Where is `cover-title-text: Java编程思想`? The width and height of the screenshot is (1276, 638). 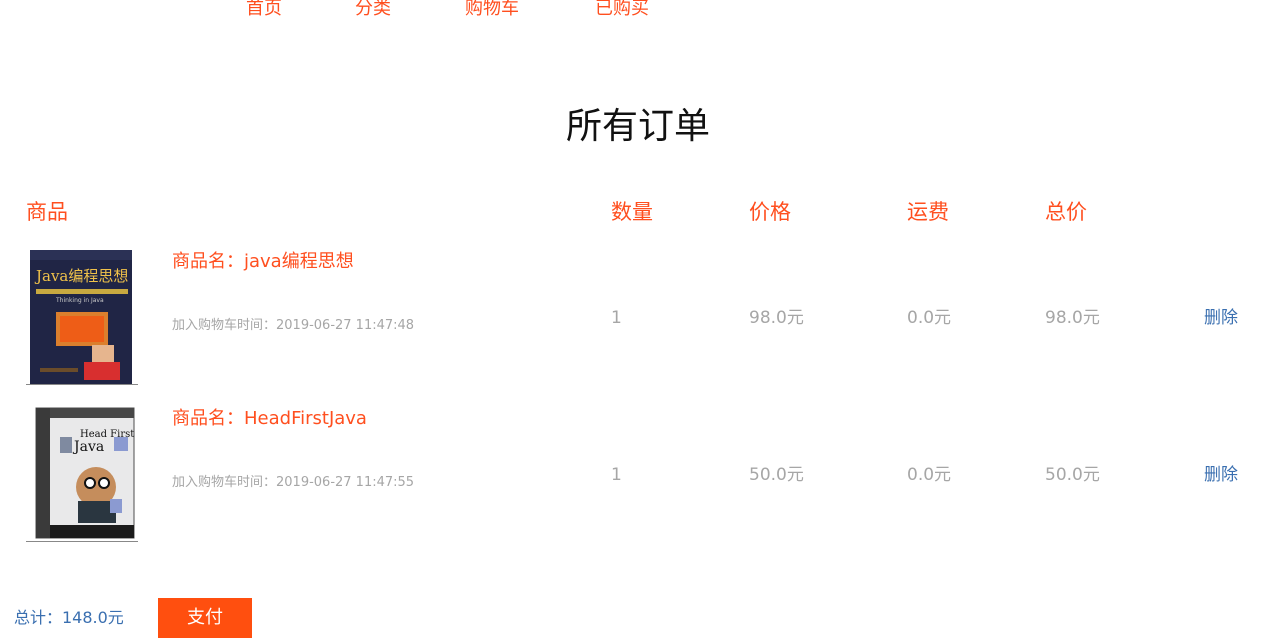 cover-title-text: Java编程思想 is located at coordinates (81, 276).